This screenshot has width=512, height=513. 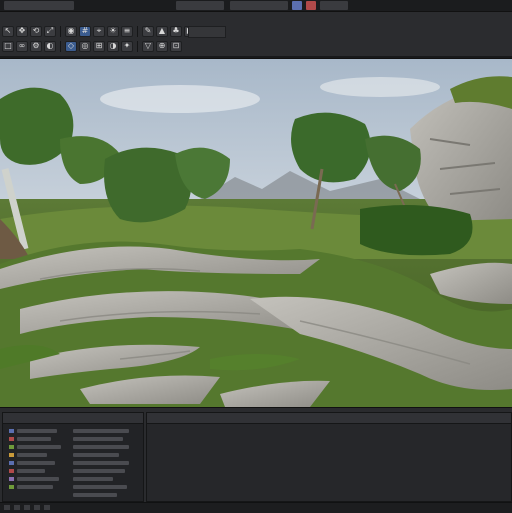 I want to click on title-bar, so click(x=256, y=6).